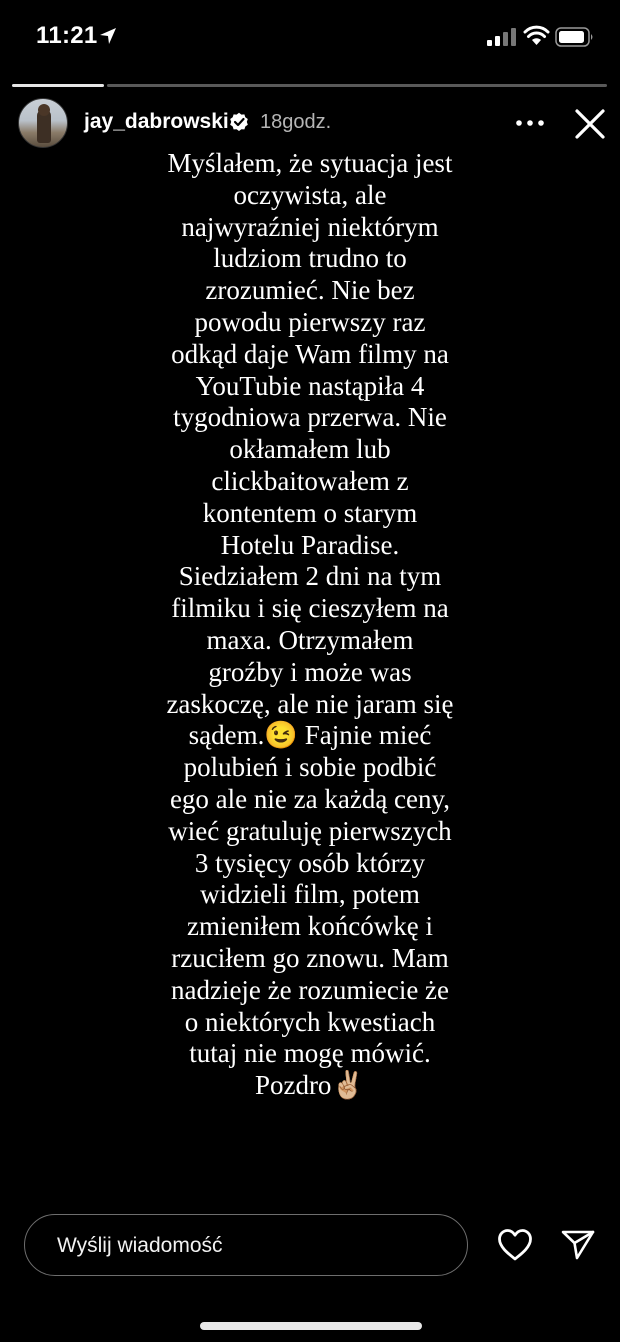 Image resolution: width=620 pixels, height=1342 pixels. What do you see at coordinates (310, 862) in the screenshot?
I see `story-text-line: 3 tysięcy osób którzy` at bounding box center [310, 862].